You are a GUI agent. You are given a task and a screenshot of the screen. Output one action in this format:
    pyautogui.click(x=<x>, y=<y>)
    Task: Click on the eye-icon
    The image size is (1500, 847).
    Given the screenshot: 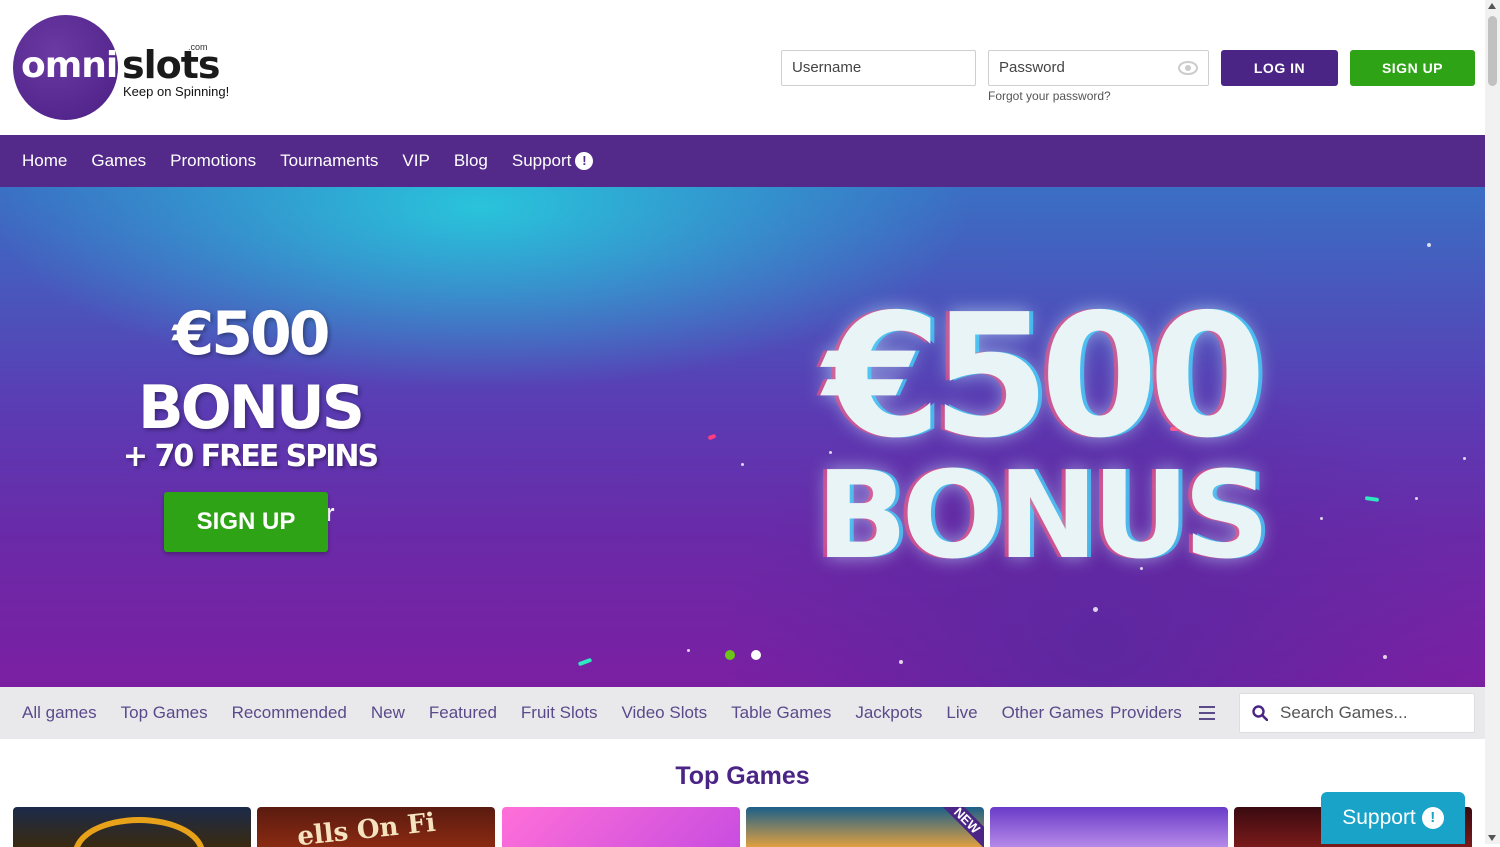 What is the action you would take?
    pyautogui.click(x=1188, y=68)
    